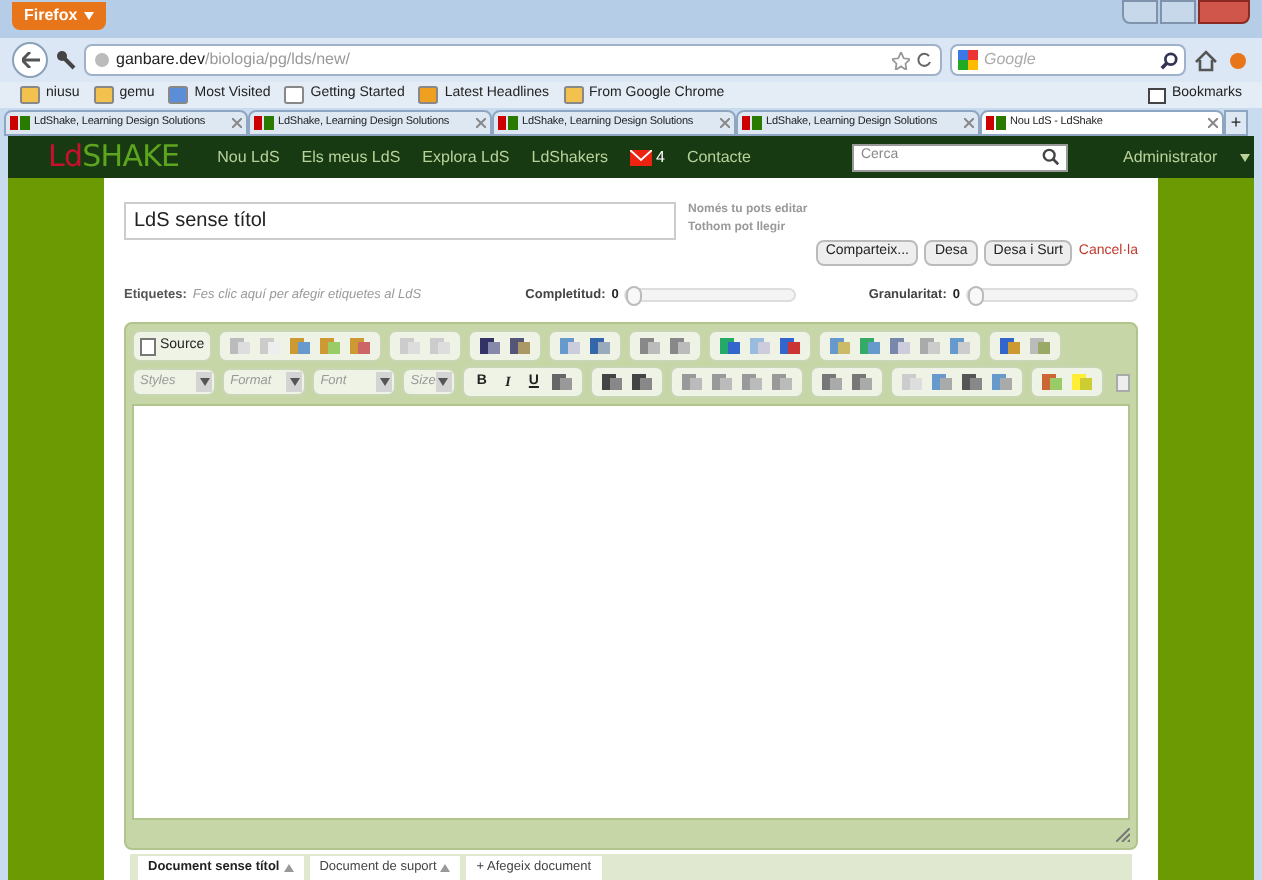 This screenshot has height=880, width=1262. Describe the element at coordinates (1140, 12) in the screenshot. I see `minimize-button` at that location.